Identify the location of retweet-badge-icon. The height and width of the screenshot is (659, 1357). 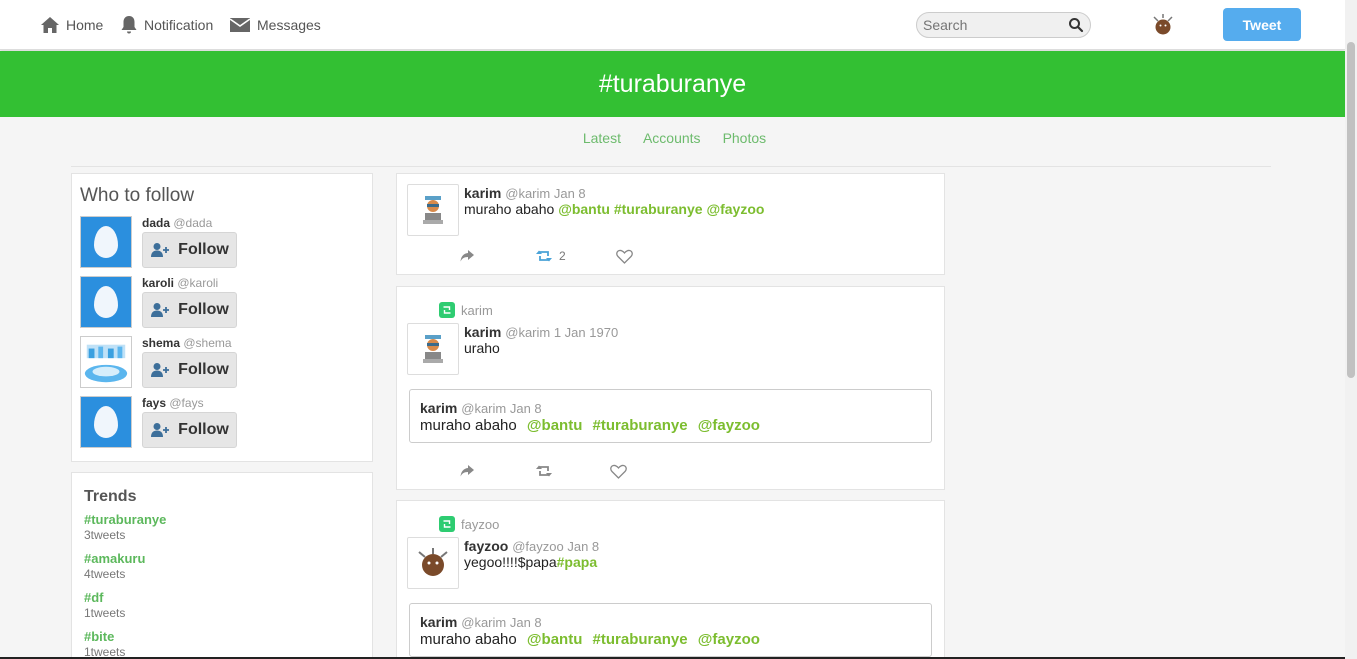
(447, 524).